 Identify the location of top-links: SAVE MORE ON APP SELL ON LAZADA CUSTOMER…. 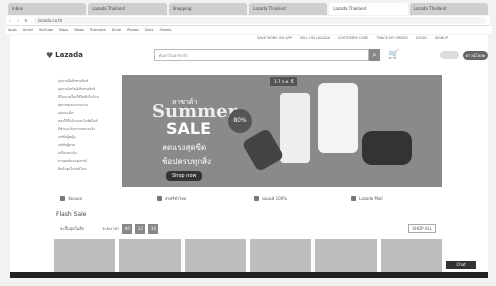
(249, 38).